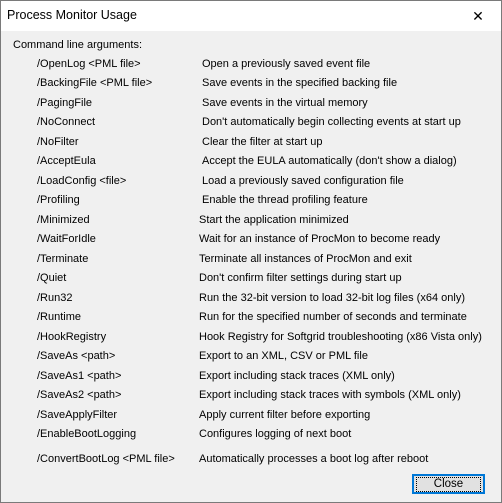 Image resolution: width=502 pixels, height=503 pixels. What do you see at coordinates (285, 415) in the screenshot?
I see `argument-description: Apply current filter before exporting` at bounding box center [285, 415].